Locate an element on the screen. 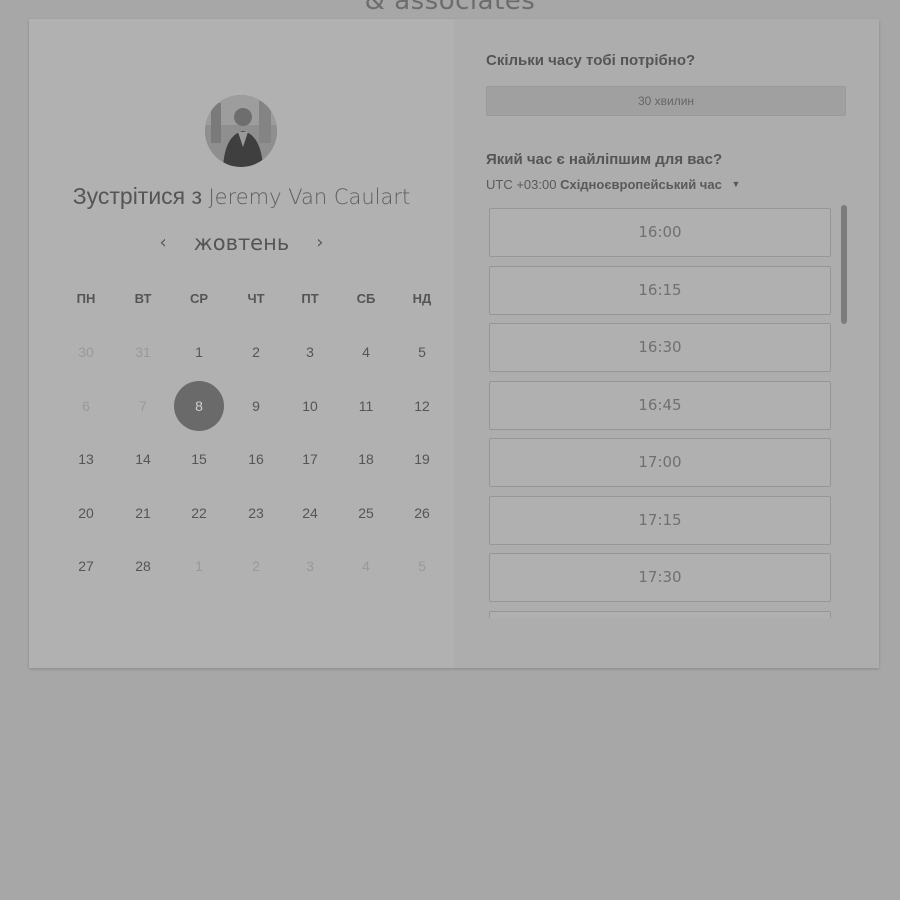 This screenshot has width=900, height=900. calendar-day-selected: 8 is located at coordinates (199, 406).